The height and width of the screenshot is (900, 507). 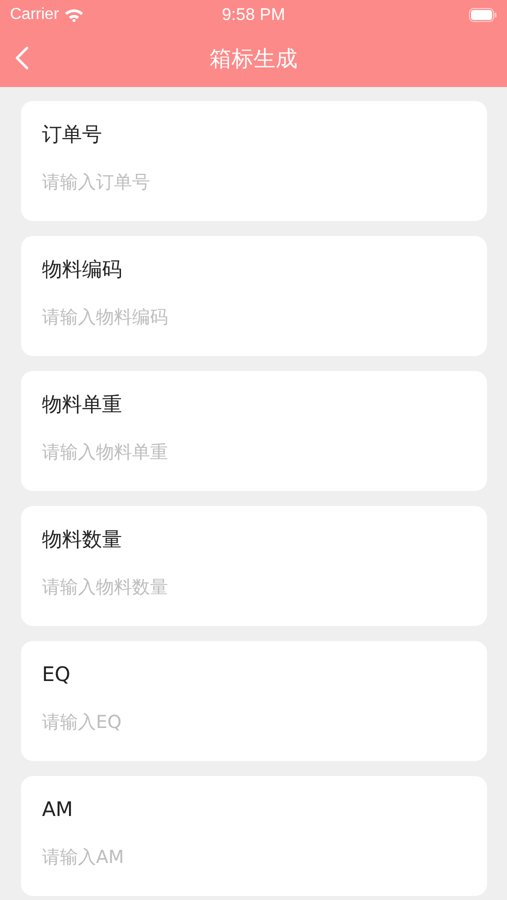 I want to click on battery-icon, so click(x=483, y=15).